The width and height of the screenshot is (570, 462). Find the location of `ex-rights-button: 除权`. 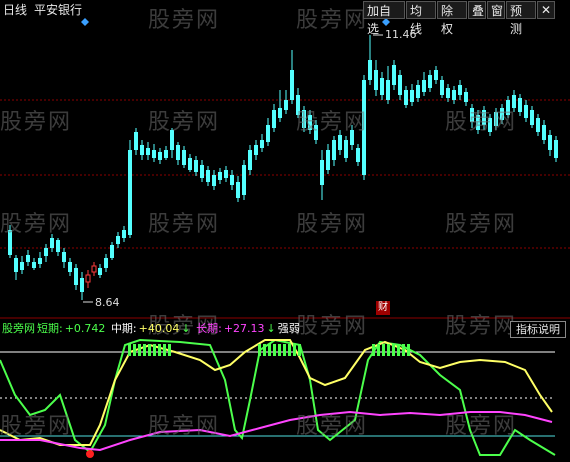

ex-rights-button: 除权 is located at coordinates (452, 18).